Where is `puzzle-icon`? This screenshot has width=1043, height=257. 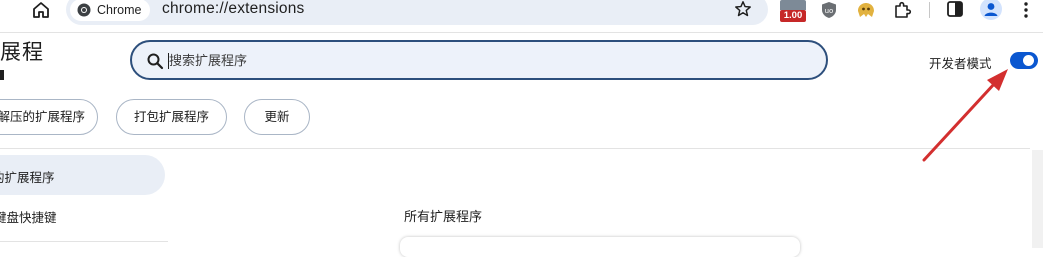
puzzle-icon is located at coordinates (902, 10).